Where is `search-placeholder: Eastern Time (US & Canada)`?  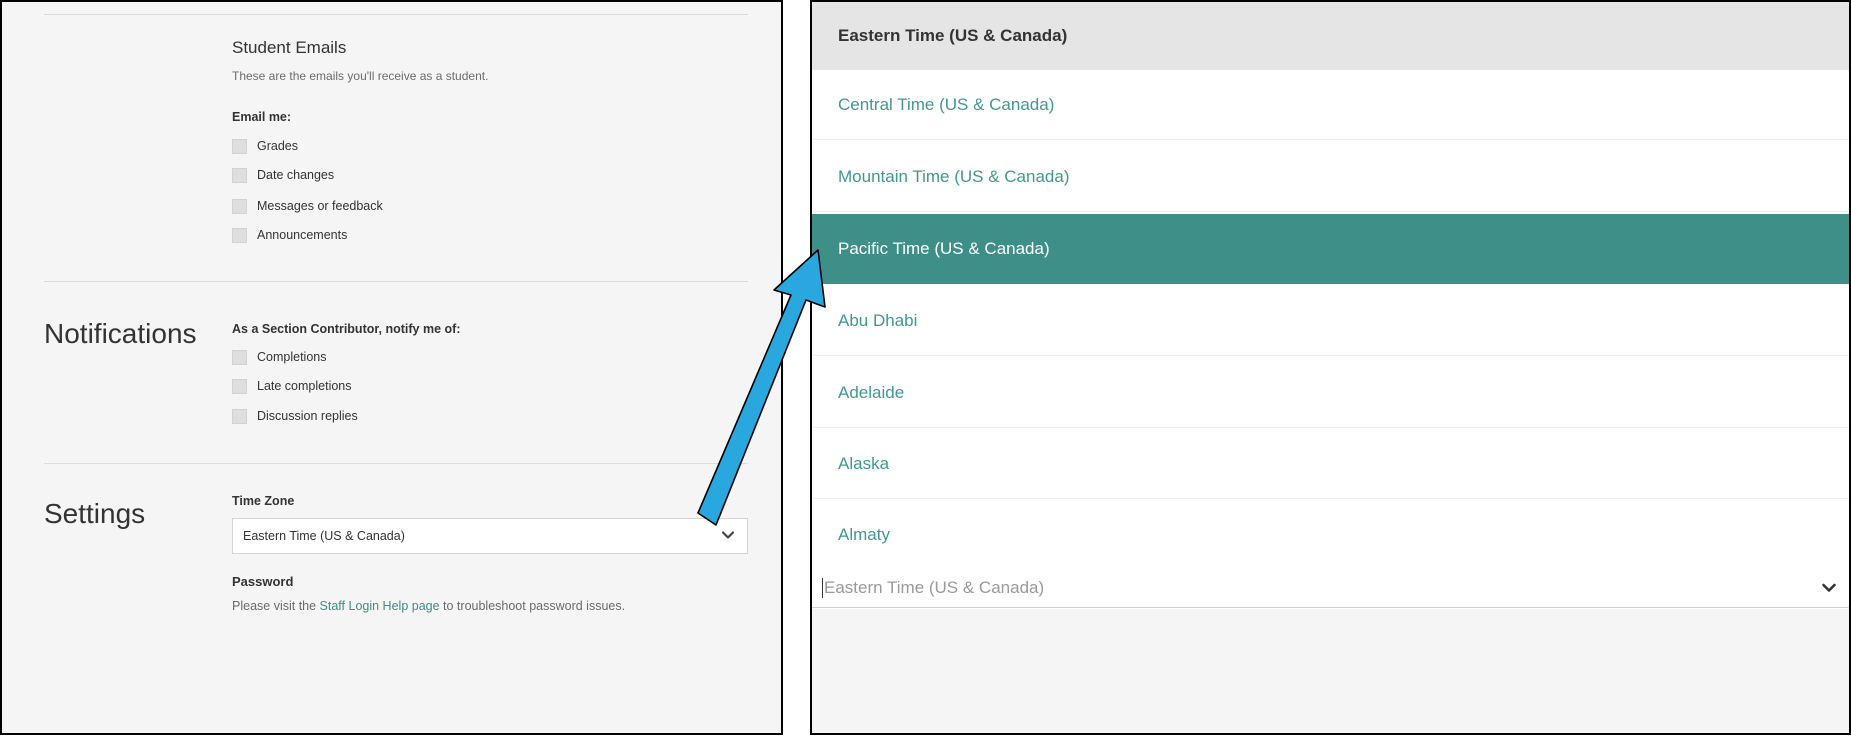 search-placeholder: Eastern Time (US & Canada) is located at coordinates (934, 587).